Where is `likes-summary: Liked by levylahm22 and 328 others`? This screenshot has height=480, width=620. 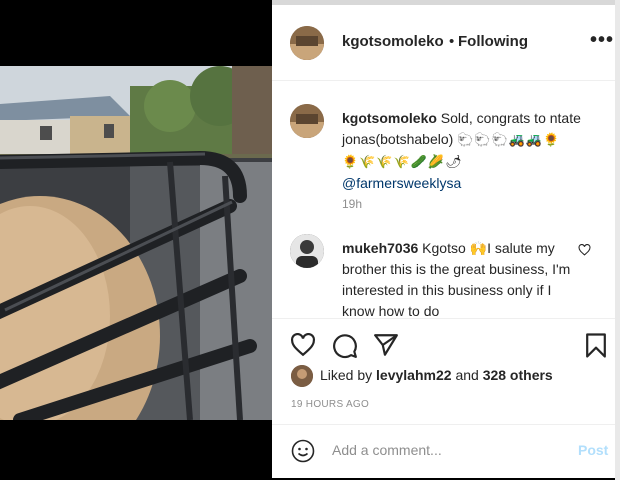 likes-summary: Liked by levylahm22 and 328 others is located at coordinates (436, 375).